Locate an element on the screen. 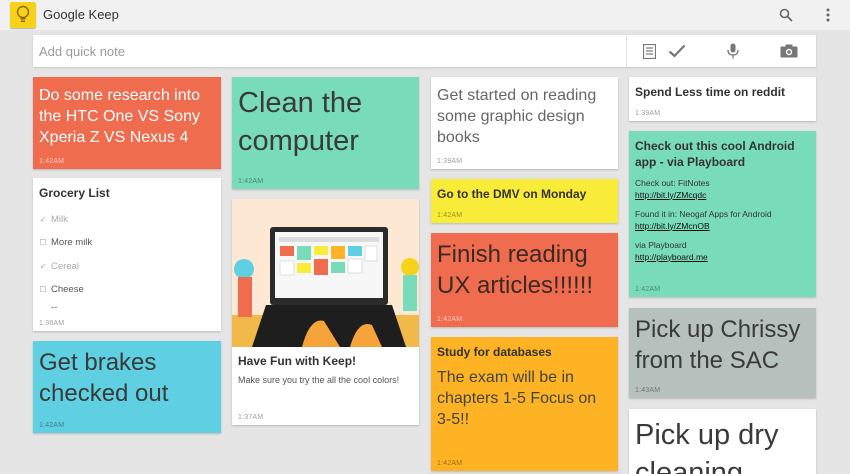  camera-icon is located at coordinates (789, 51).